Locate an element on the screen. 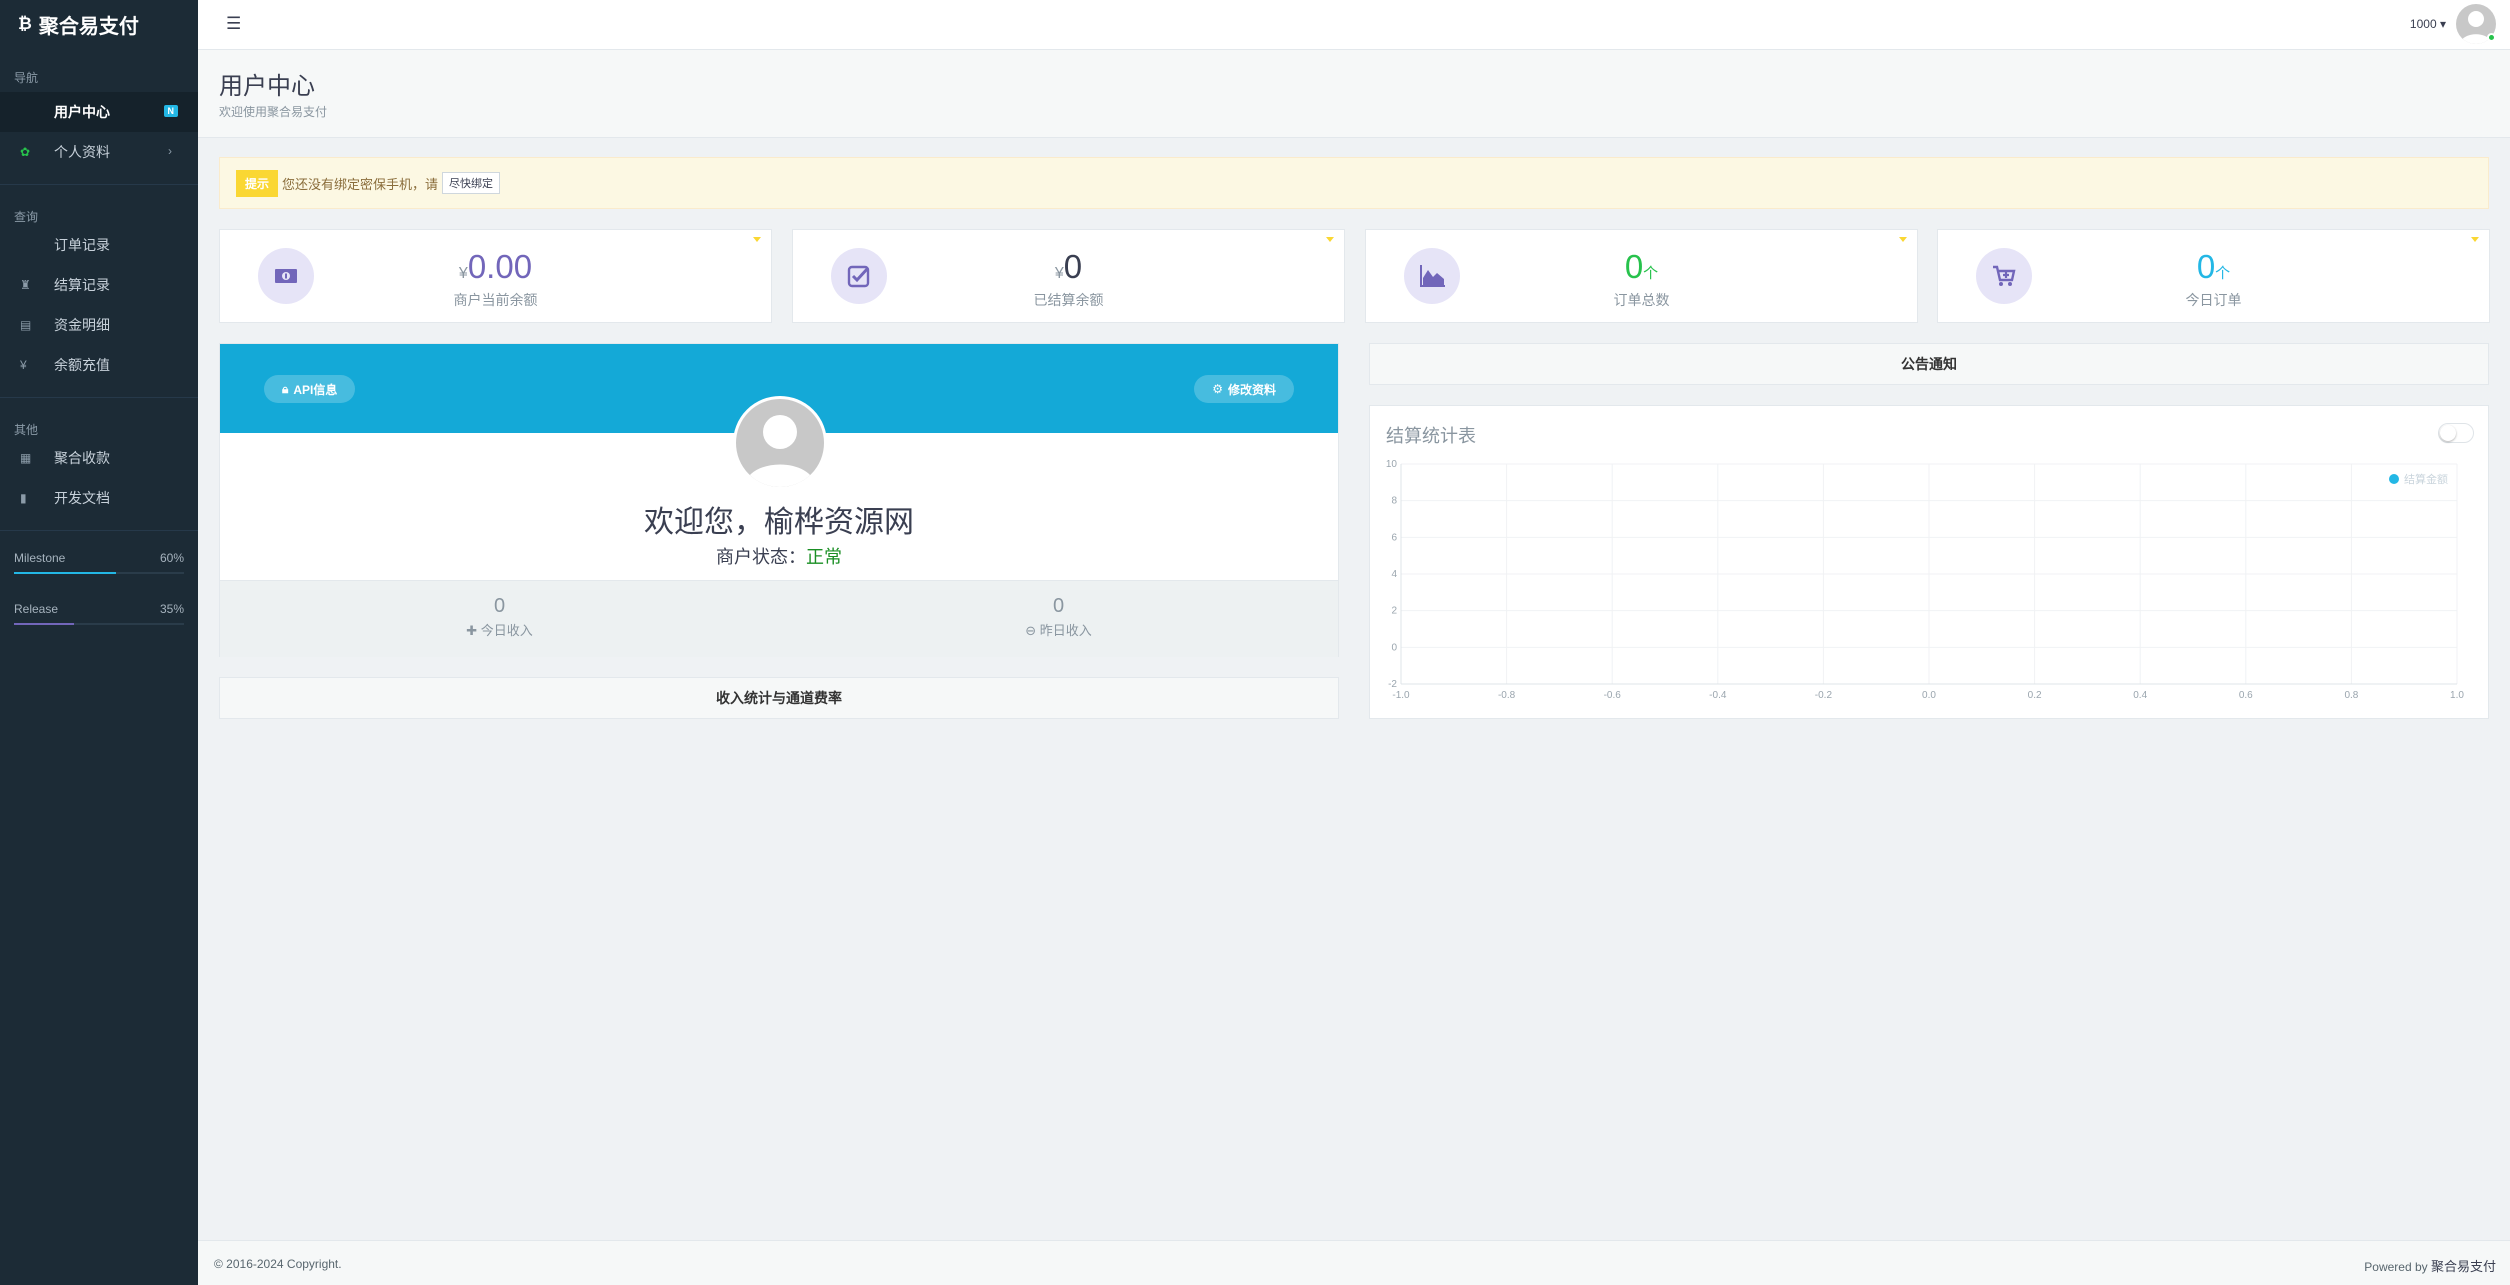  lock-icon: 🔒︎ is located at coordinates (285, 388).